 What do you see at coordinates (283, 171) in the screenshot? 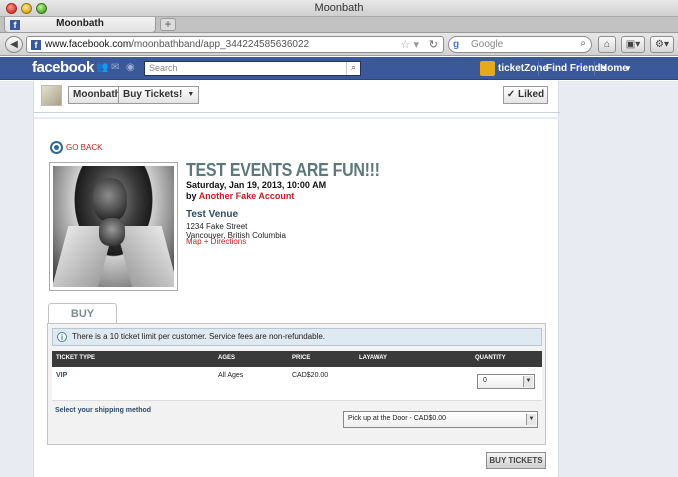
I see `event-title: TEST EVENTS ARE FUN!!!` at bounding box center [283, 171].